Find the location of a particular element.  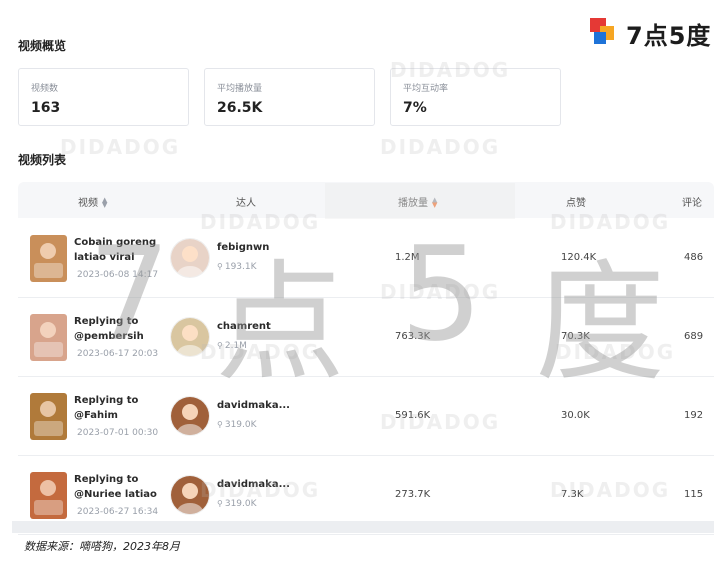

video-title: Cobain goreng latiao viral is located at coordinates (117, 250).